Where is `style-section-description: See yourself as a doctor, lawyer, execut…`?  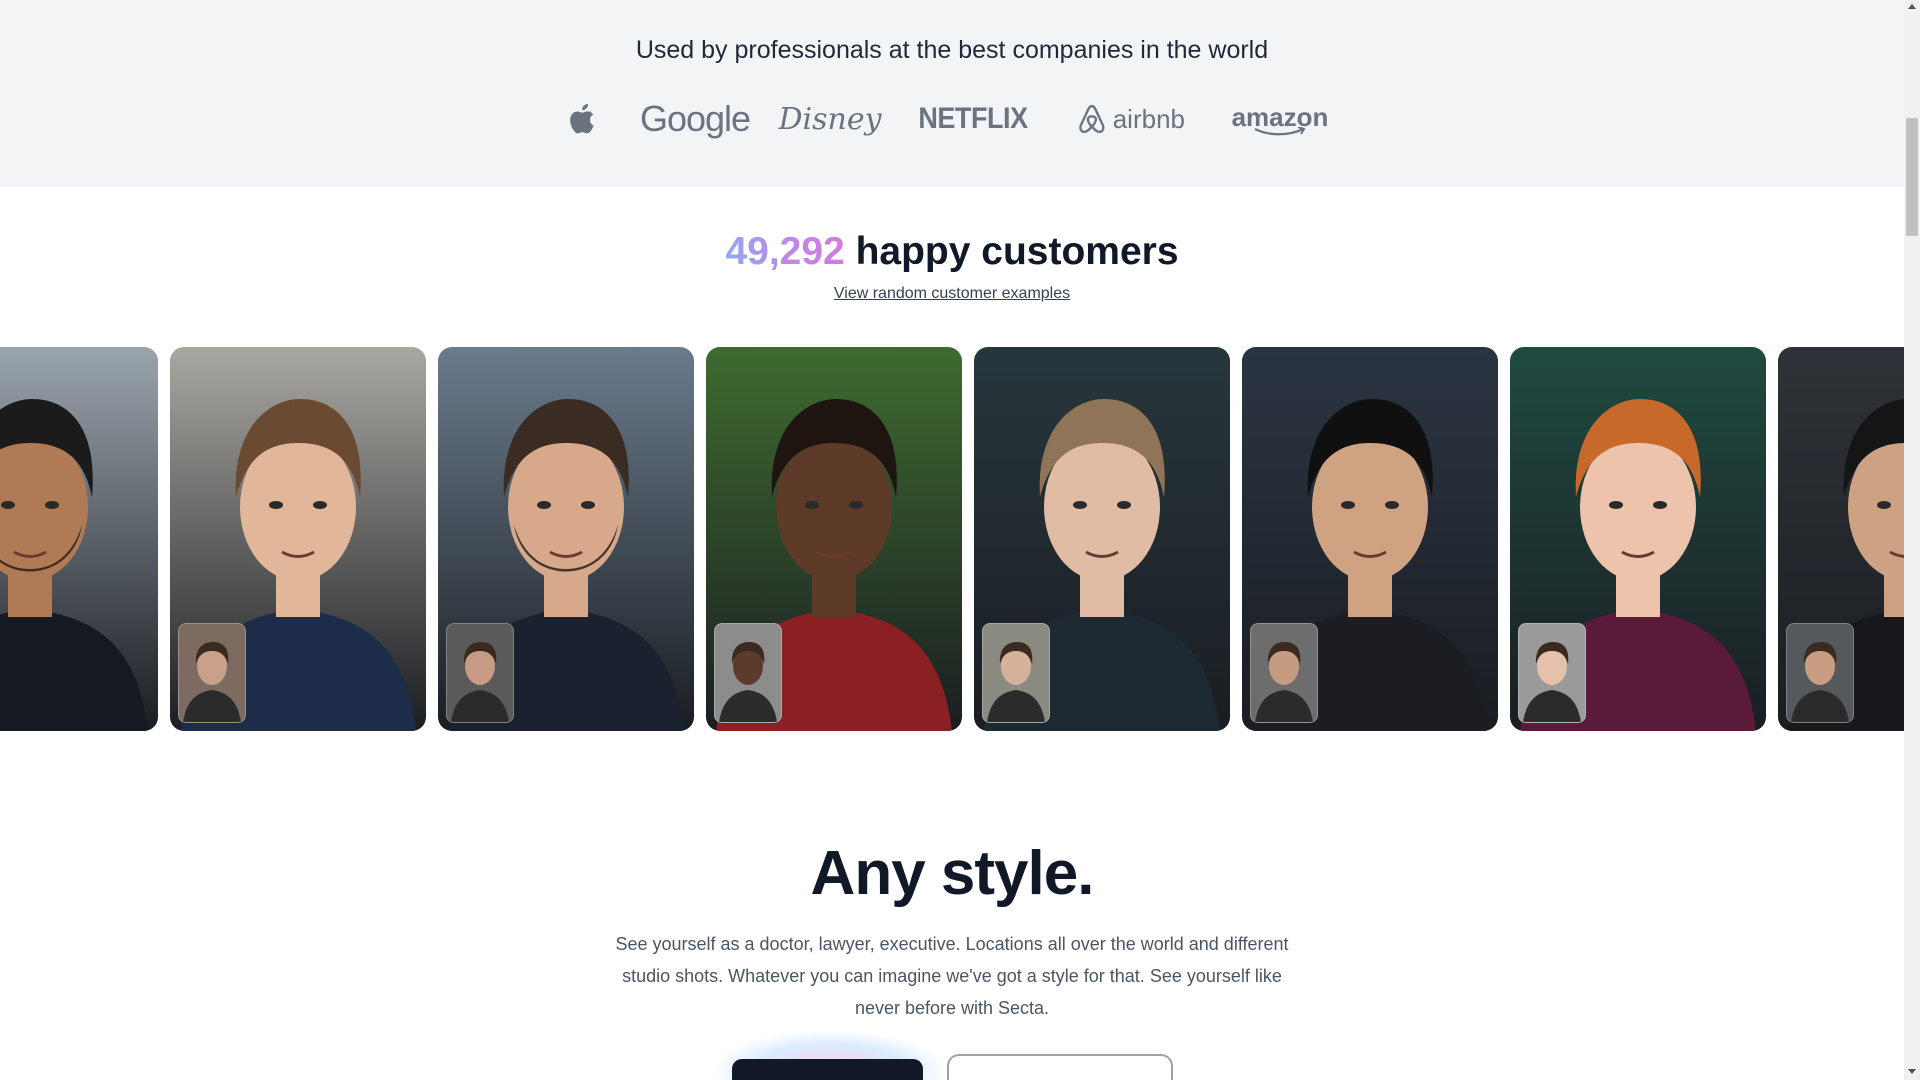
style-section-description: See yourself as a doctor, lawyer, execut… is located at coordinates (952, 976).